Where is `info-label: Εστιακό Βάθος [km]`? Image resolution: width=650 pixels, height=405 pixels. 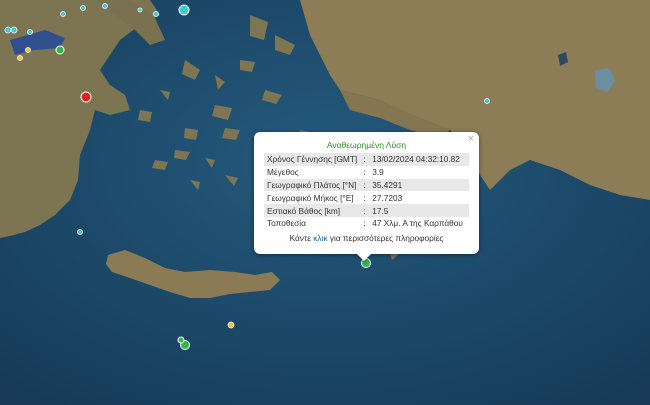
info-label: Εστιακό Βάθος [km] is located at coordinates (314, 210).